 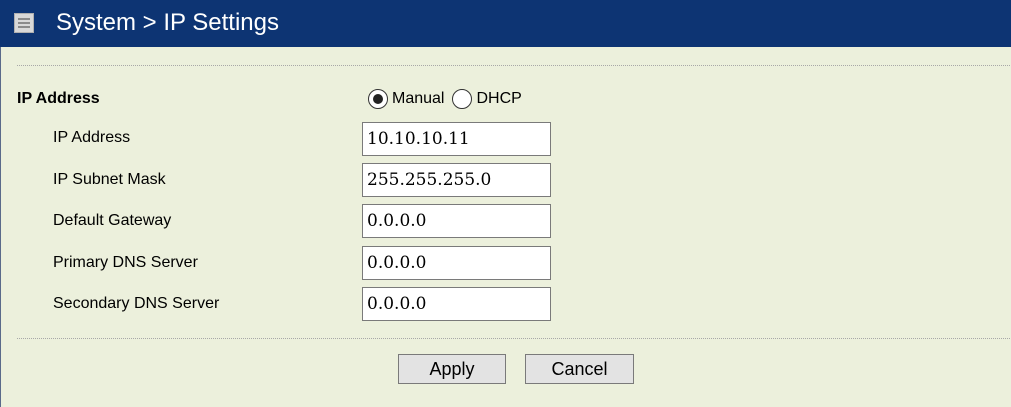 What do you see at coordinates (378, 99) in the screenshot?
I see `manual-radio` at bounding box center [378, 99].